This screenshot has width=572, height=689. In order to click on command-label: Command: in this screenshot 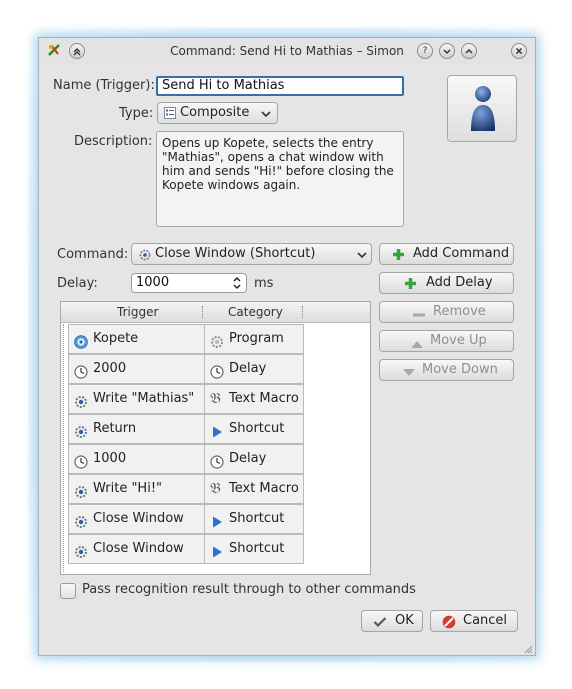, I will do `click(93, 254)`.